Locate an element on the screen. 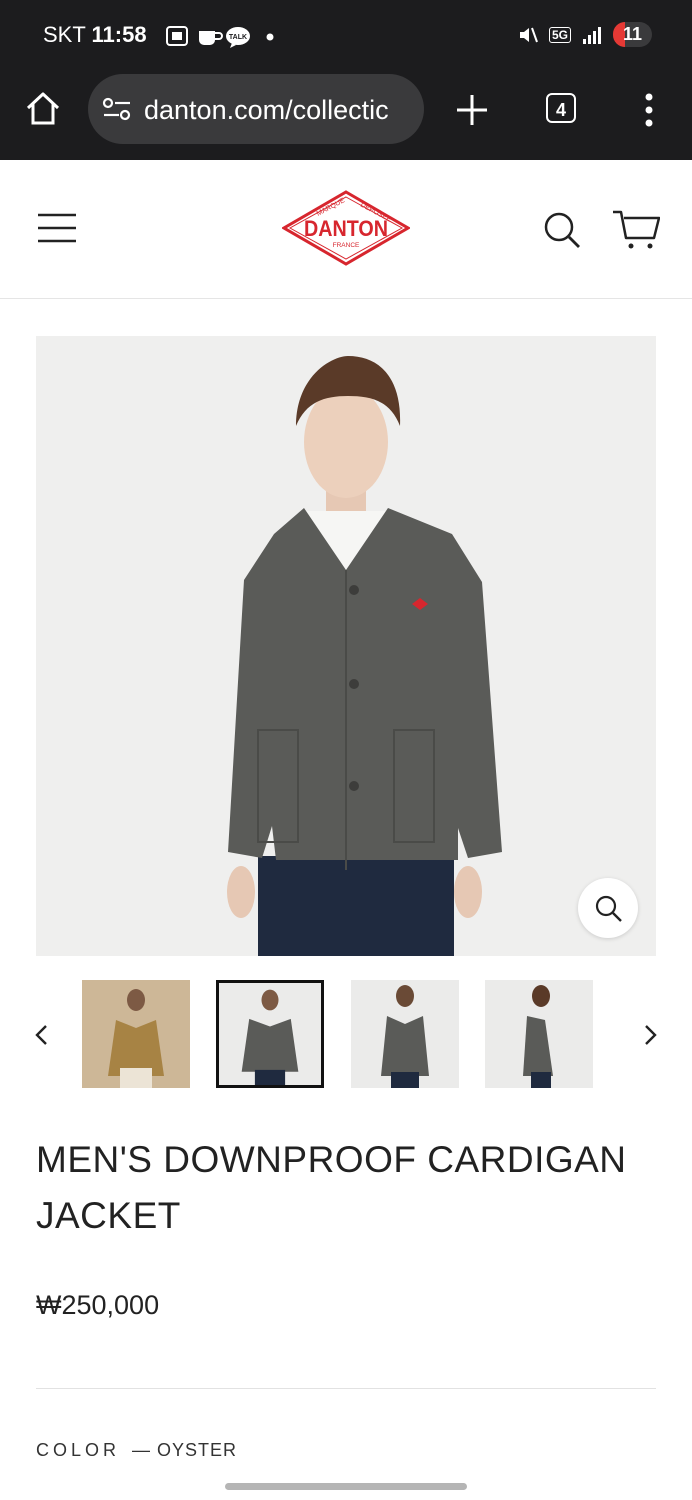 This screenshot has width=692, height=1500. site-settings-icon is located at coordinates (117, 109).